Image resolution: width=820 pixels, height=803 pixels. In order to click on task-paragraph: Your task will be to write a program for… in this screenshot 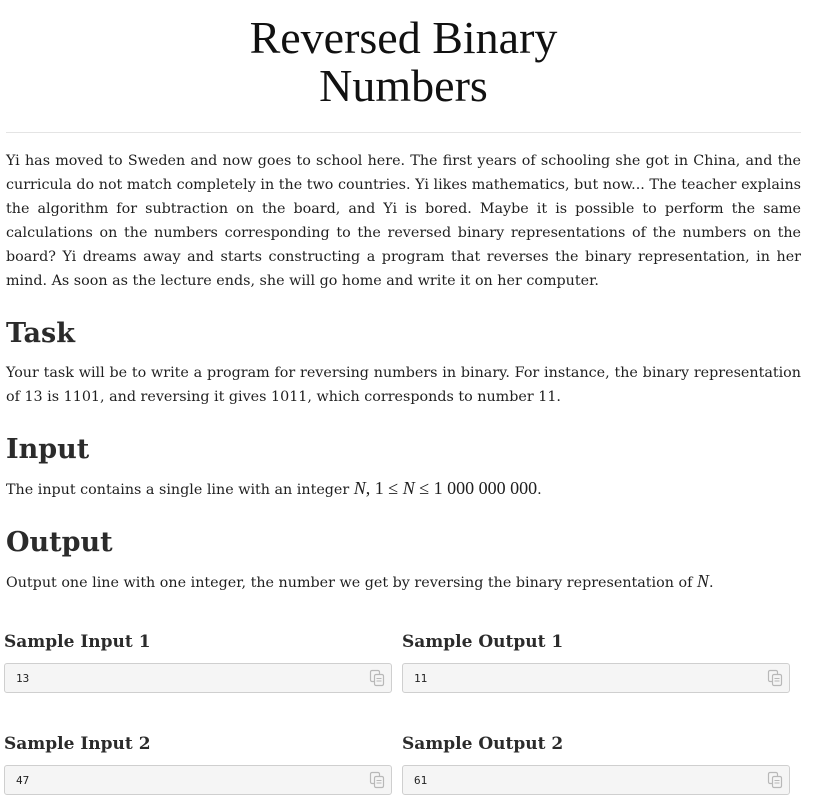, I will do `click(403, 385)`.